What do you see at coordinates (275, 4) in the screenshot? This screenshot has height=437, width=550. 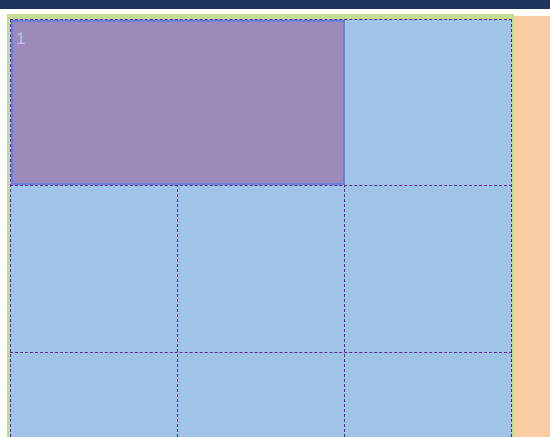 I see `top-bar` at bounding box center [275, 4].